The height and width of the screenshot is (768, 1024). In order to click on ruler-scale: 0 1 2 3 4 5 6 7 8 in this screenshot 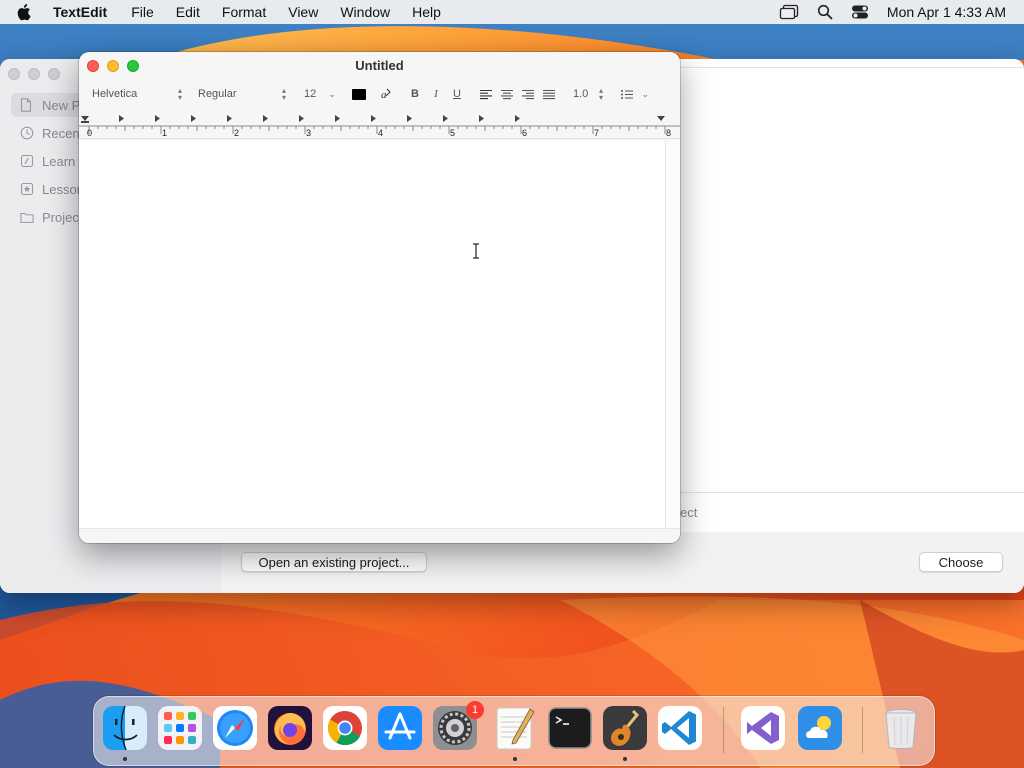, I will do `click(379, 126)`.